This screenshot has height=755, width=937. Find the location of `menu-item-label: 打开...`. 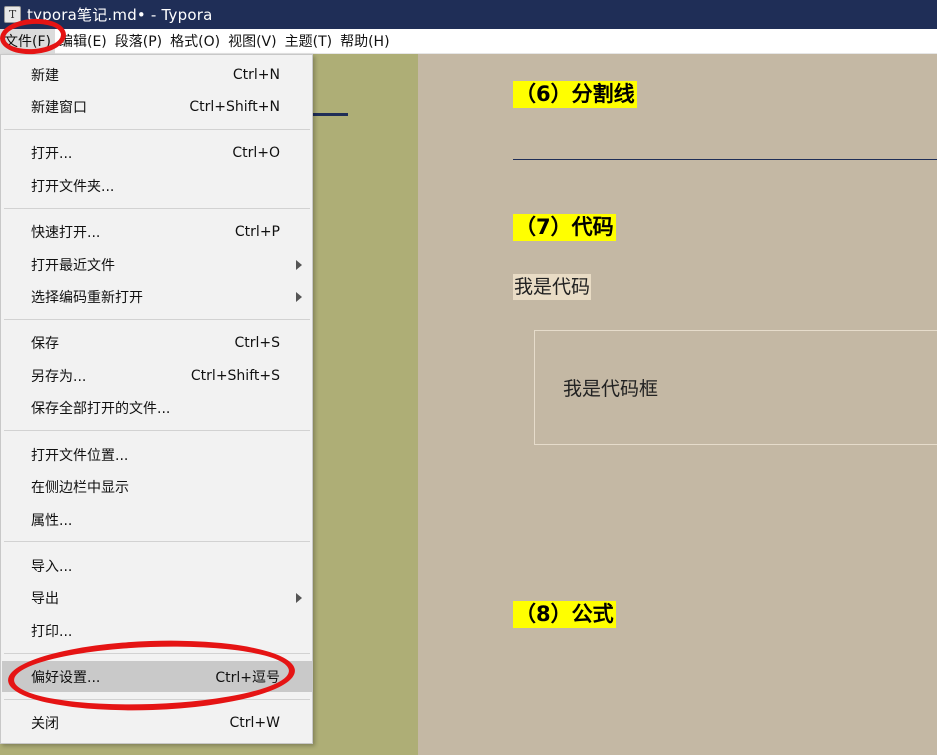

menu-item-label: 打开... is located at coordinates (52, 153).